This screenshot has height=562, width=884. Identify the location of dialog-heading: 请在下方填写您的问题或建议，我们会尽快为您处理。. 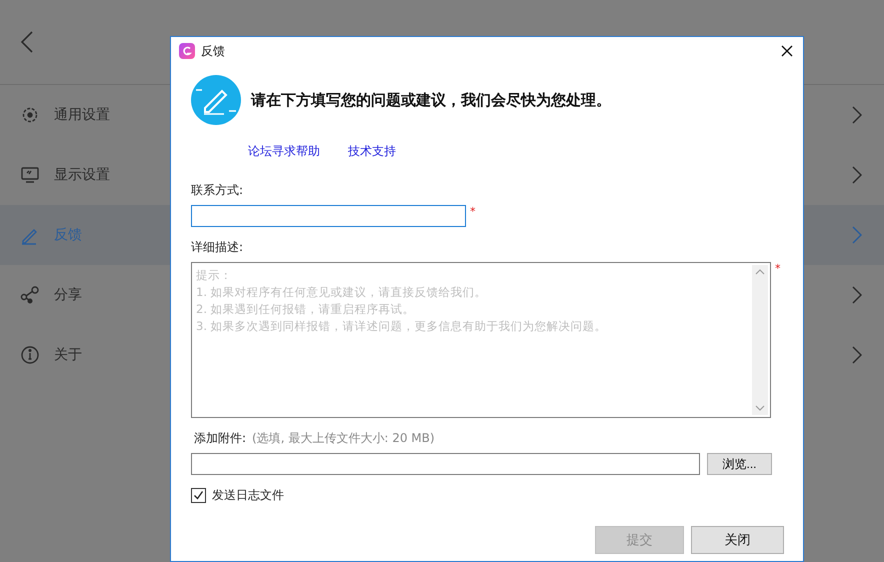
(431, 100).